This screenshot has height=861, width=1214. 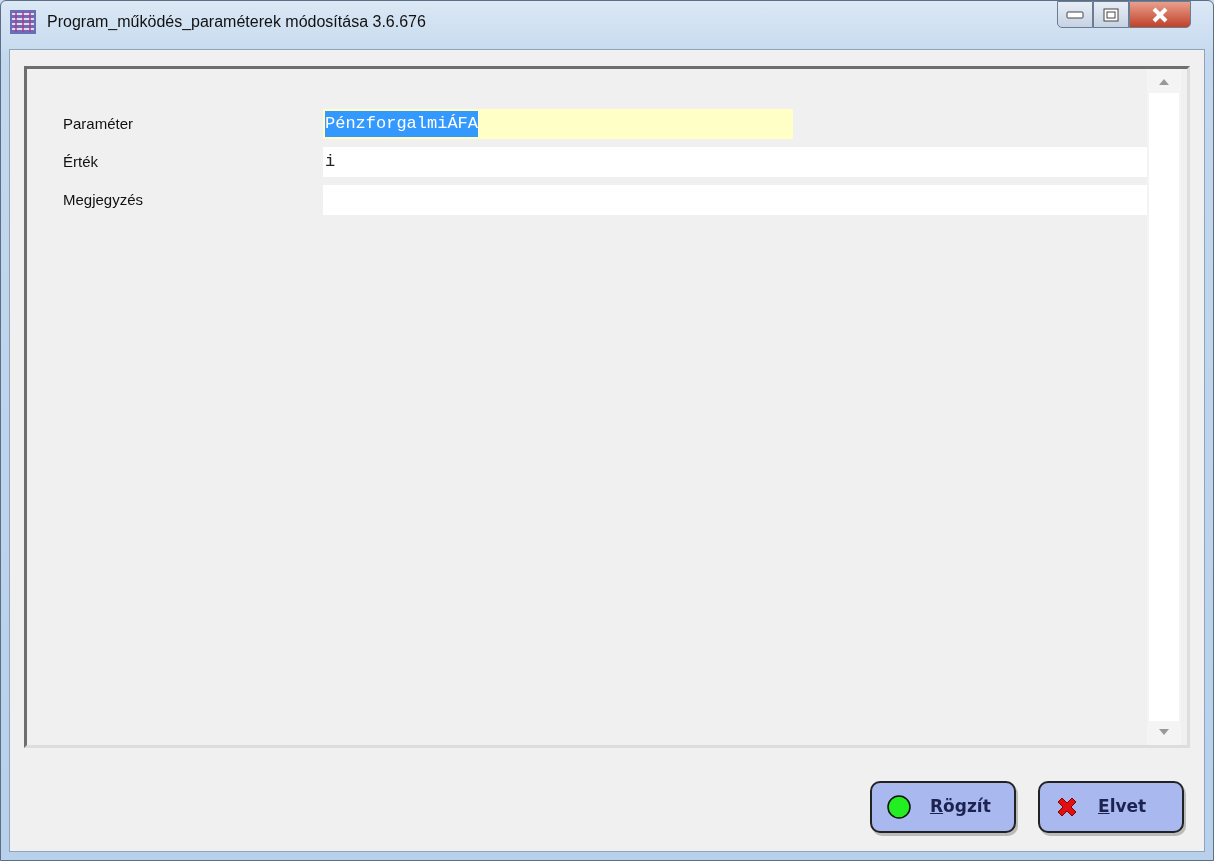 What do you see at coordinates (943, 806) in the screenshot?
I see `save-button: Rögzít` at bounding box center [943, 806].